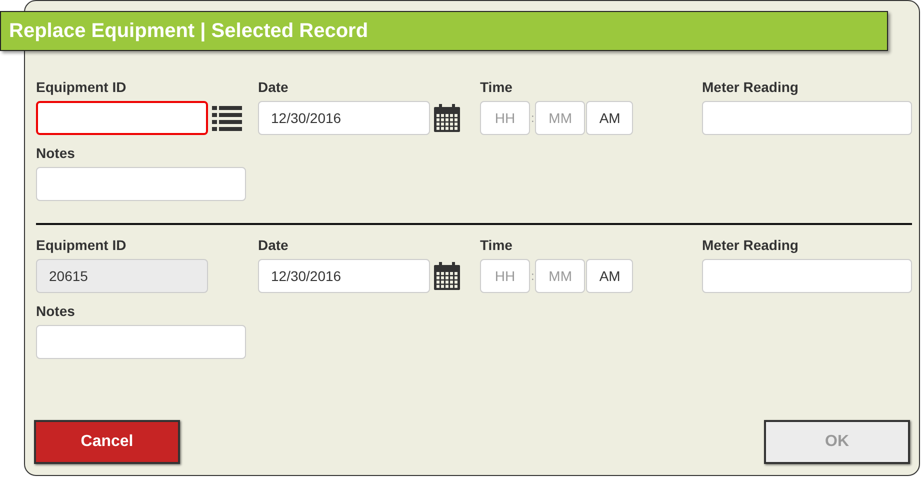 The image size is (924, 479). Describe the element at coordinates (107, 442) in the screenshot. I see `cancel-button: Cancel` at that location.